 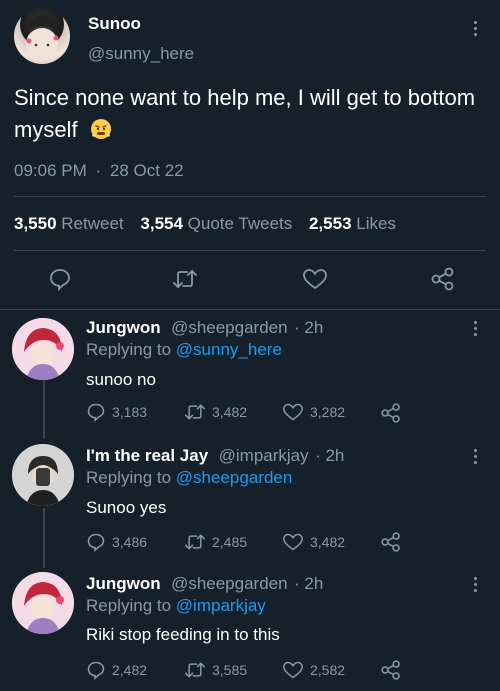 I want to click on like-count: 3,282, so click(x=328, y=412).